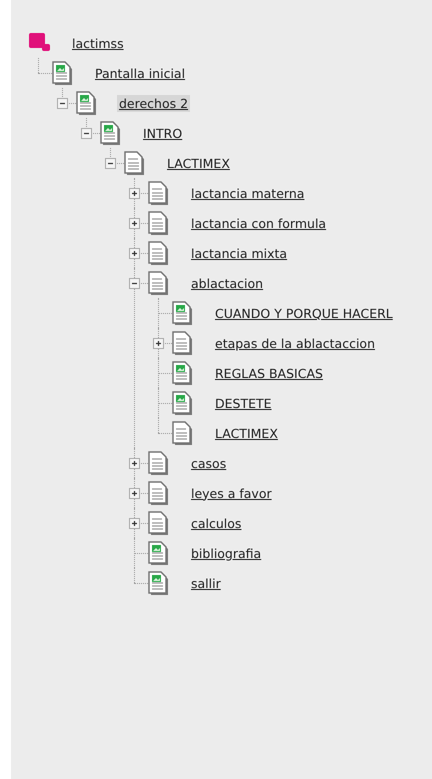  Describe the element at coordinates (269, 373) in the screenshot. I see `tree-link: REGLAS BASICAS` at that location.